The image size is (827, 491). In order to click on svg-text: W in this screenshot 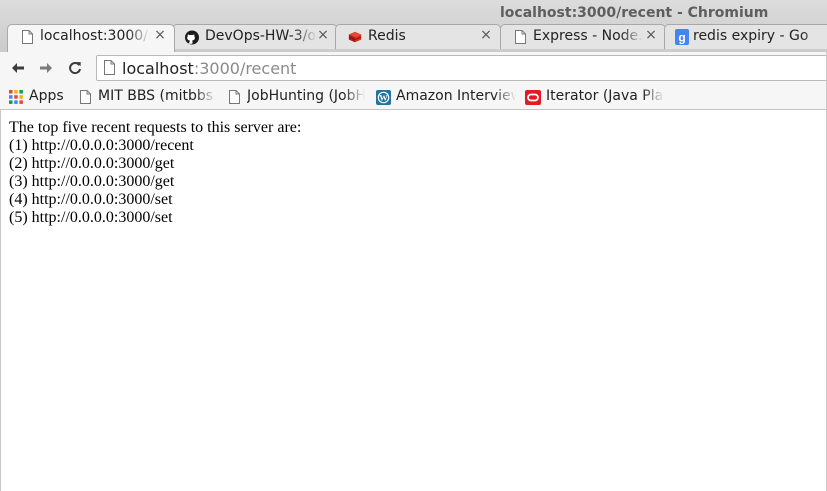, I will do `click(383, 97)`.